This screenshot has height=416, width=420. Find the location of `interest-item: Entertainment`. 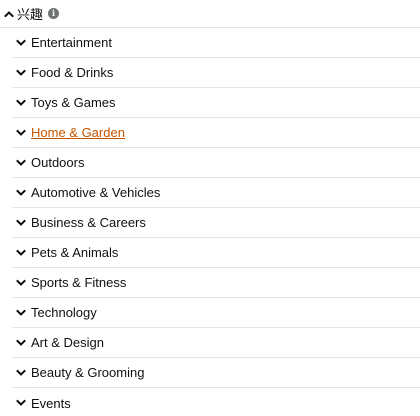

interest-item: Entertainment is located at coordinates (216, 43).